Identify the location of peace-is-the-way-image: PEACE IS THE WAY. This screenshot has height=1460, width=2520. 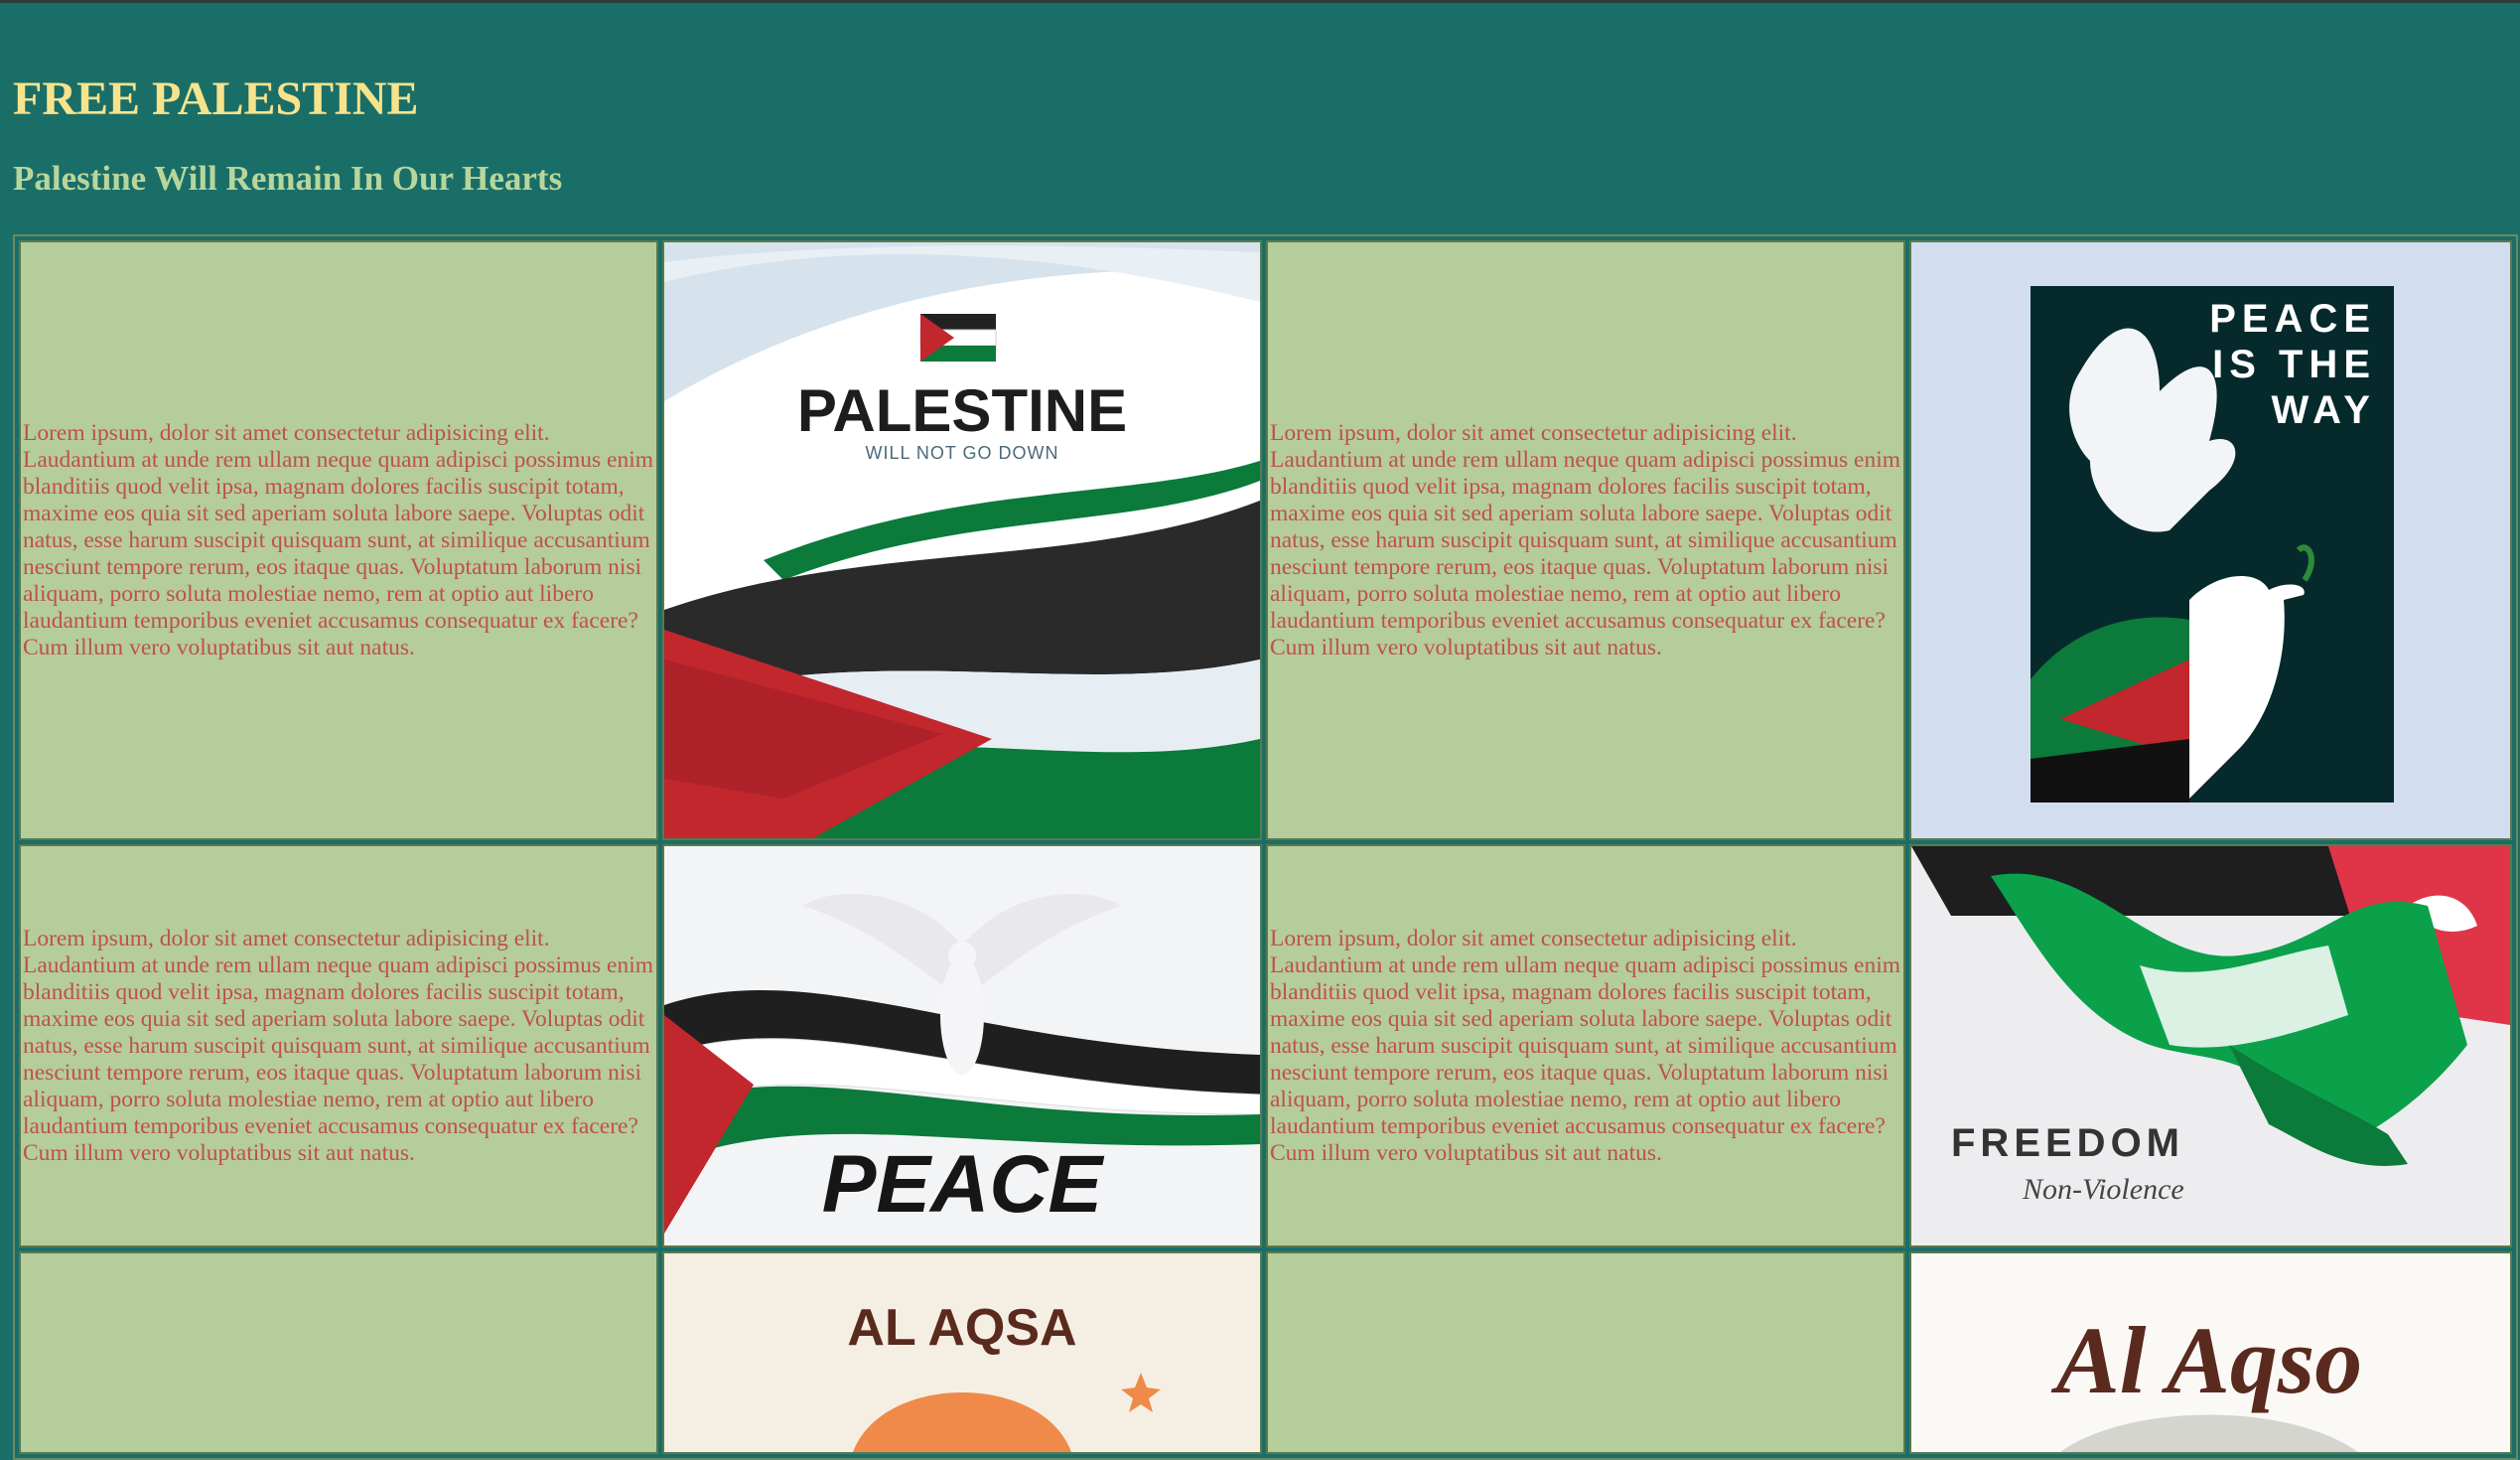
(2210, 540).